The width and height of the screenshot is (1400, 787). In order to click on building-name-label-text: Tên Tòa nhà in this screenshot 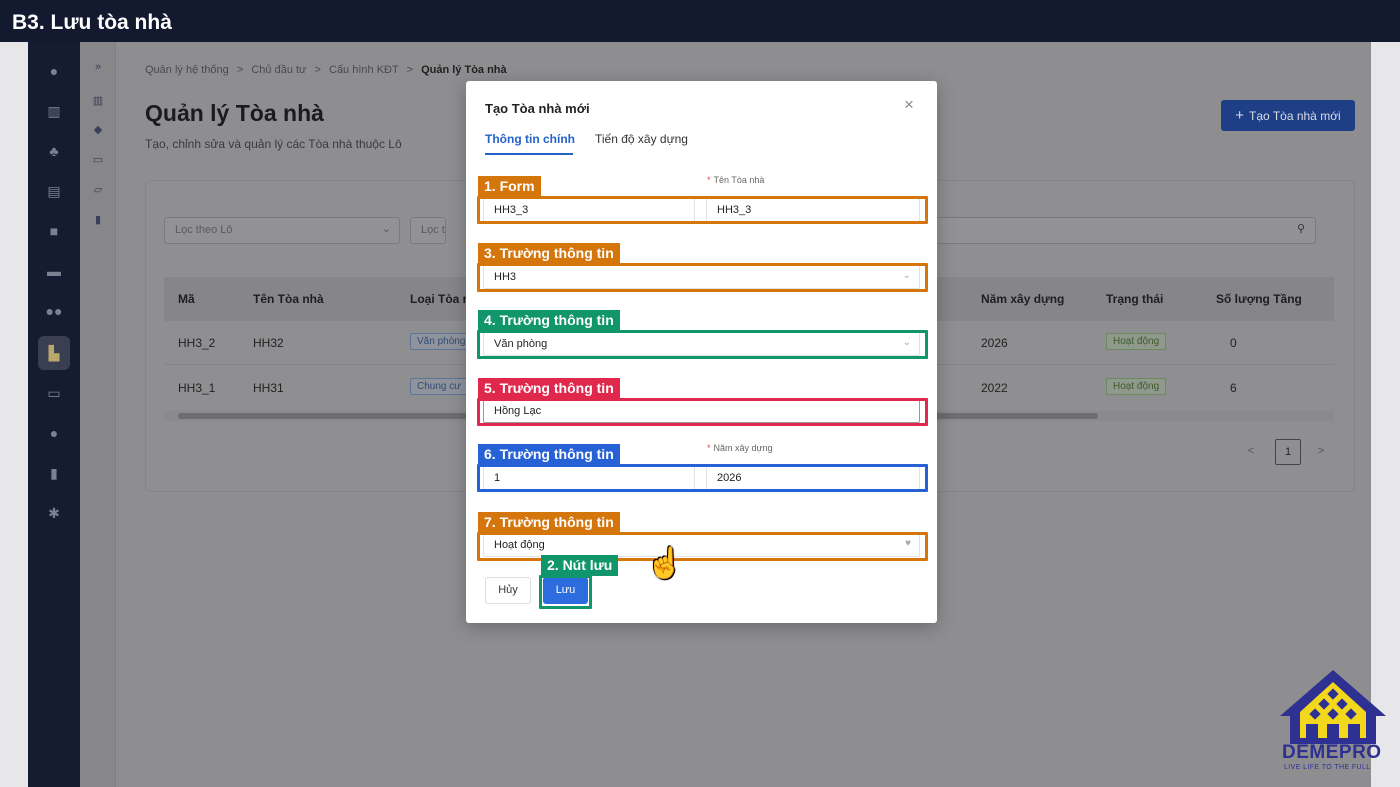, I will do `click(739, 180)`.